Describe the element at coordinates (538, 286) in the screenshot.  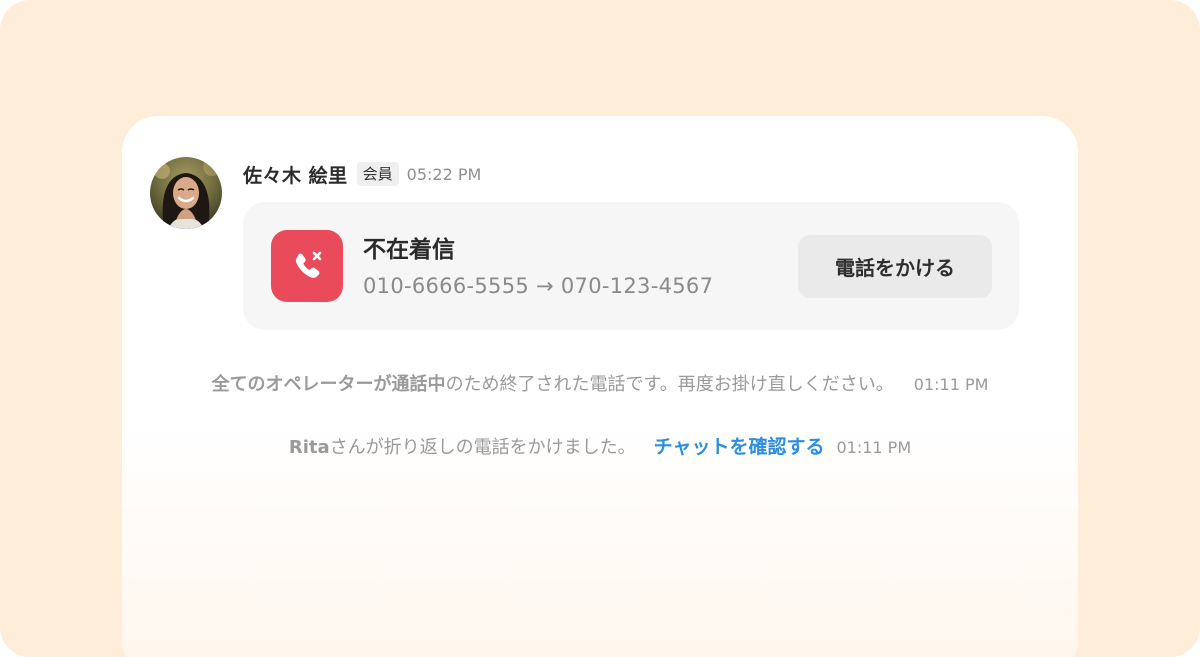
I see `call-route: 010-6666-5555 → 070-123-4567` at that location.